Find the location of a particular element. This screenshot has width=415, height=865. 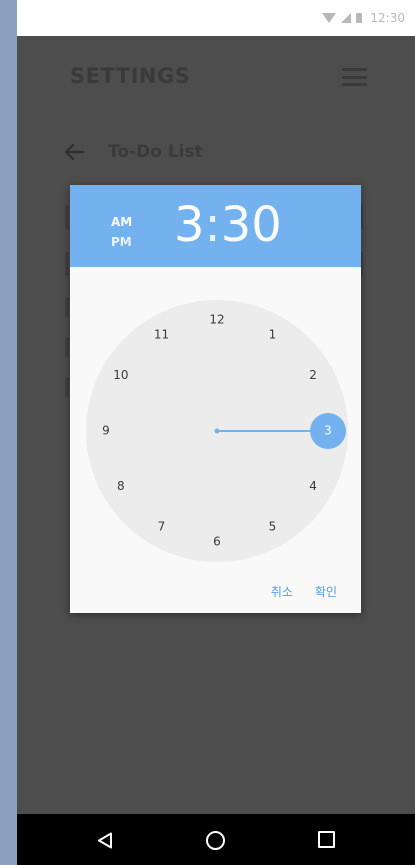

section-title: To-Do List is located at coordinates (155, 152).